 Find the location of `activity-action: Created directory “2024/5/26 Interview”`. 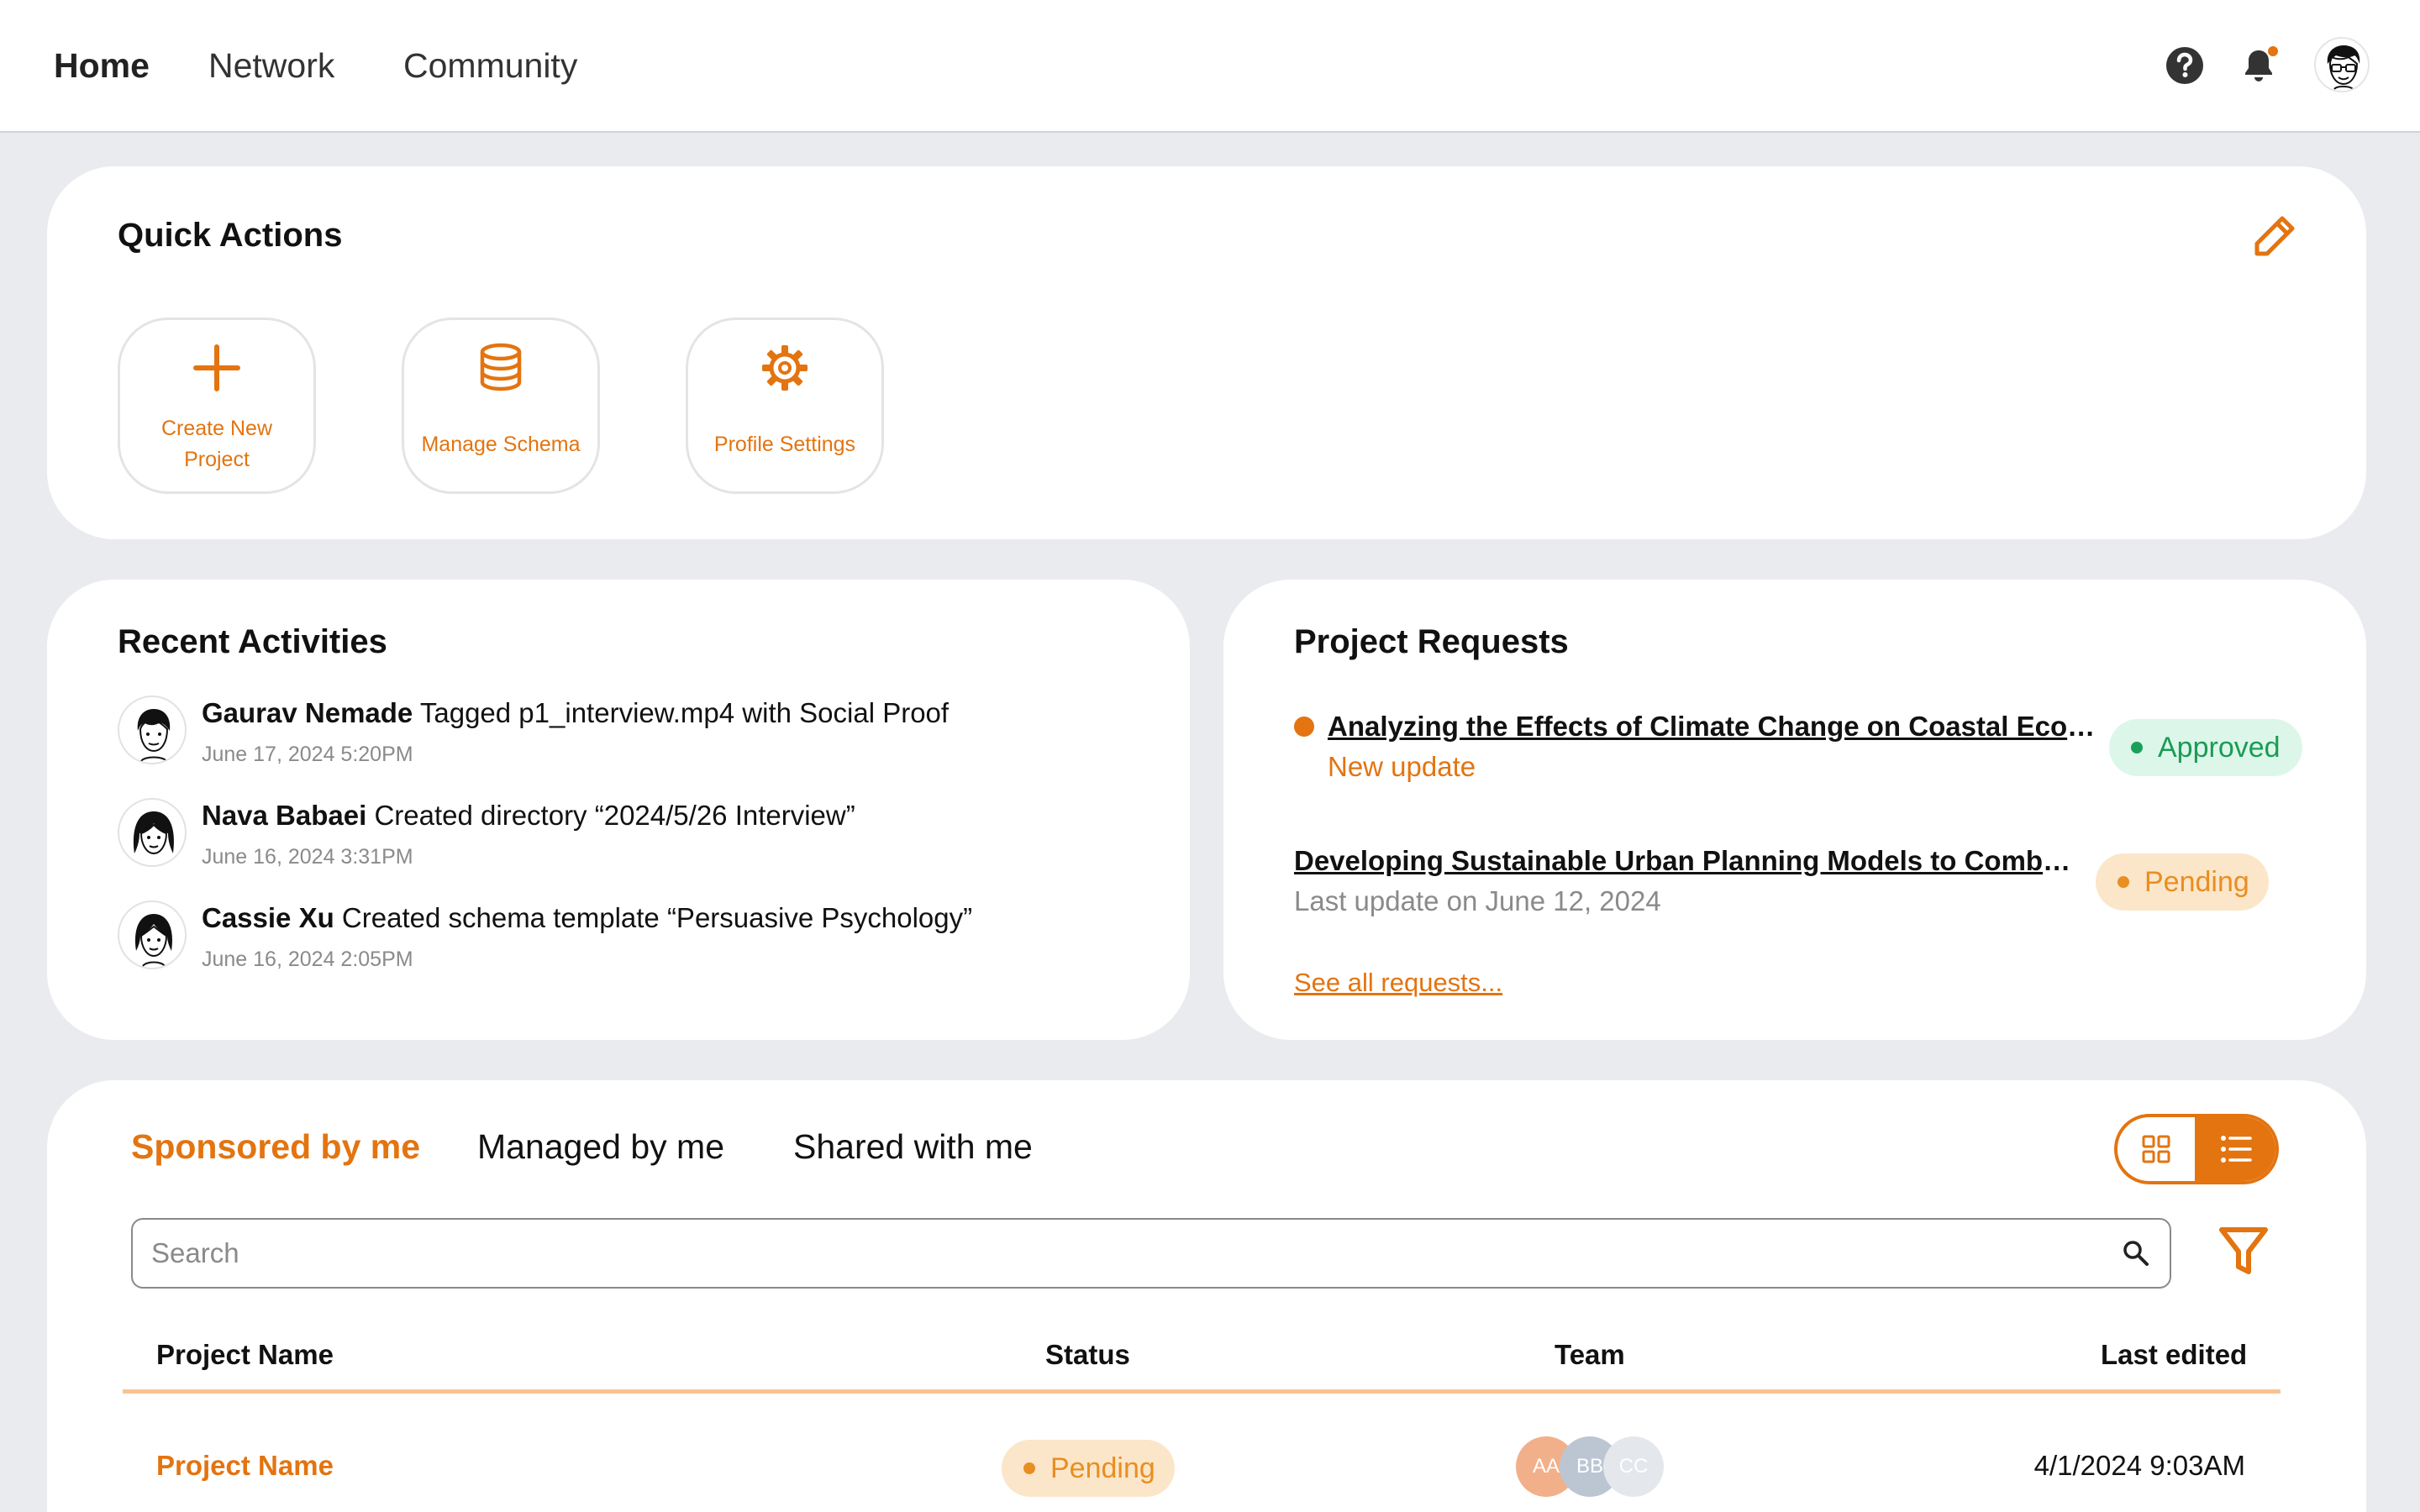

activity-action: Created directory “2024/5/26 Interview” is located at coordinates (614, 815).